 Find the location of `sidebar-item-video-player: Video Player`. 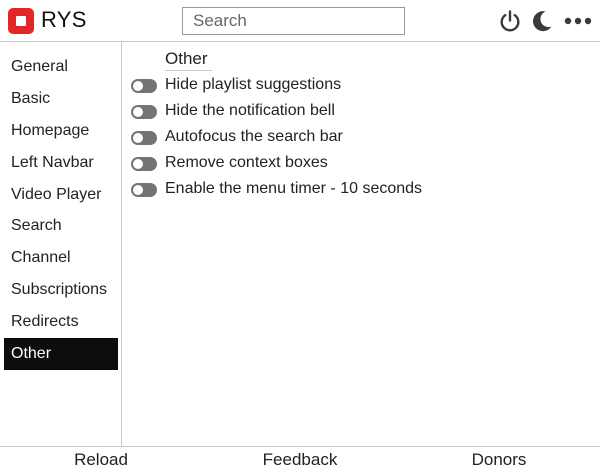

sidebar-item-video-player: Video Player is located at coordinates (61, 195).